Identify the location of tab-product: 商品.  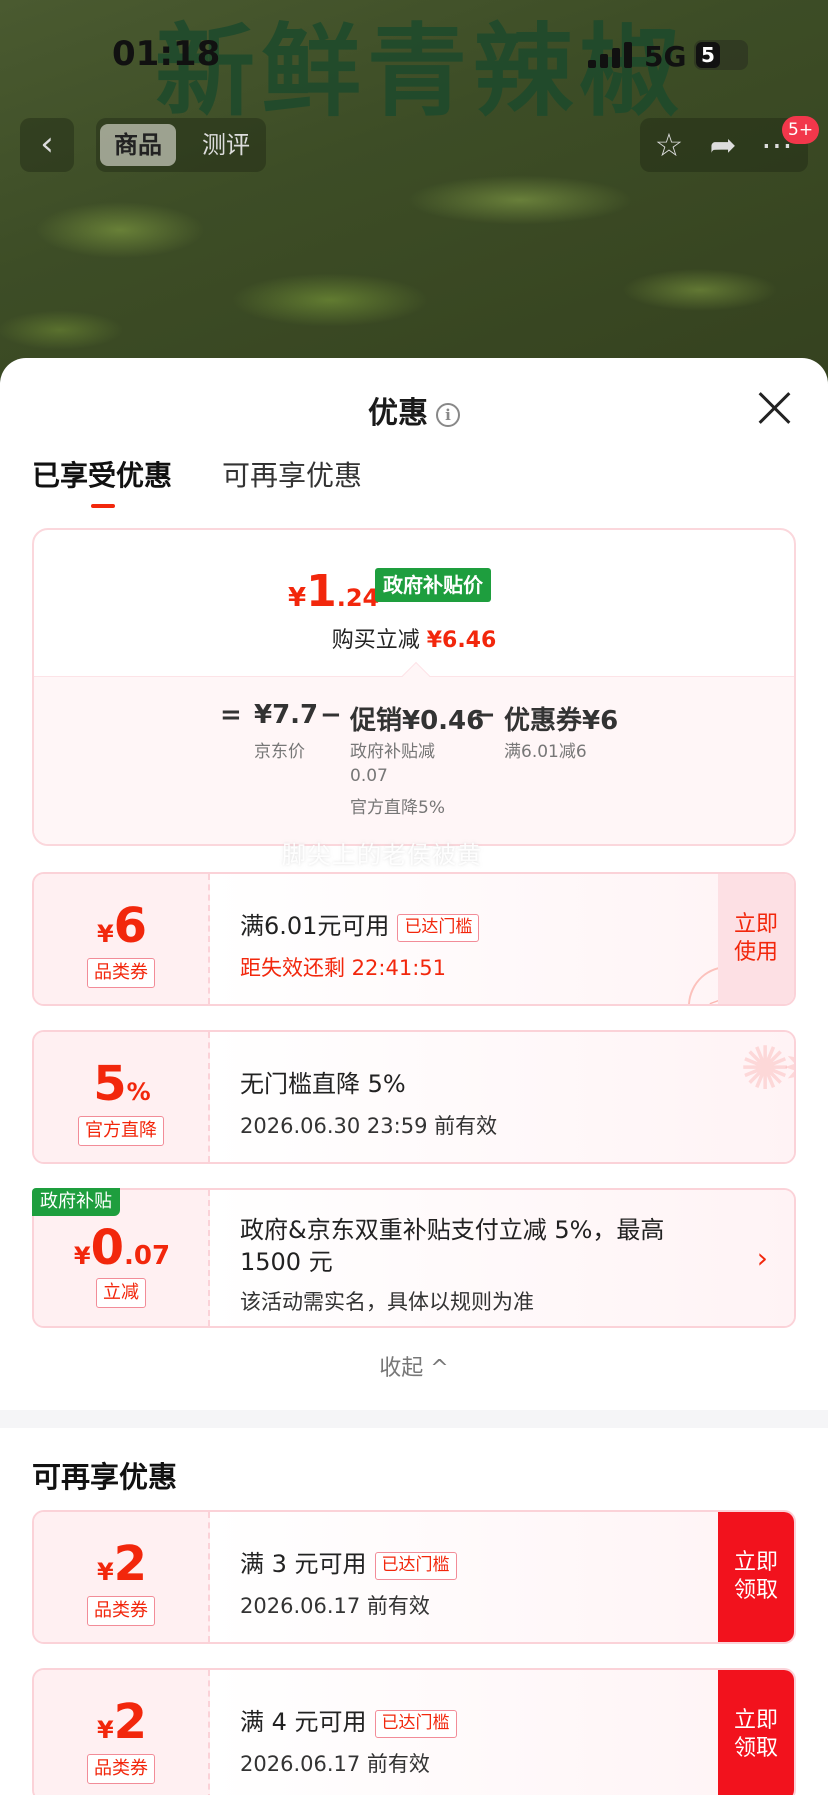
(138, 145).